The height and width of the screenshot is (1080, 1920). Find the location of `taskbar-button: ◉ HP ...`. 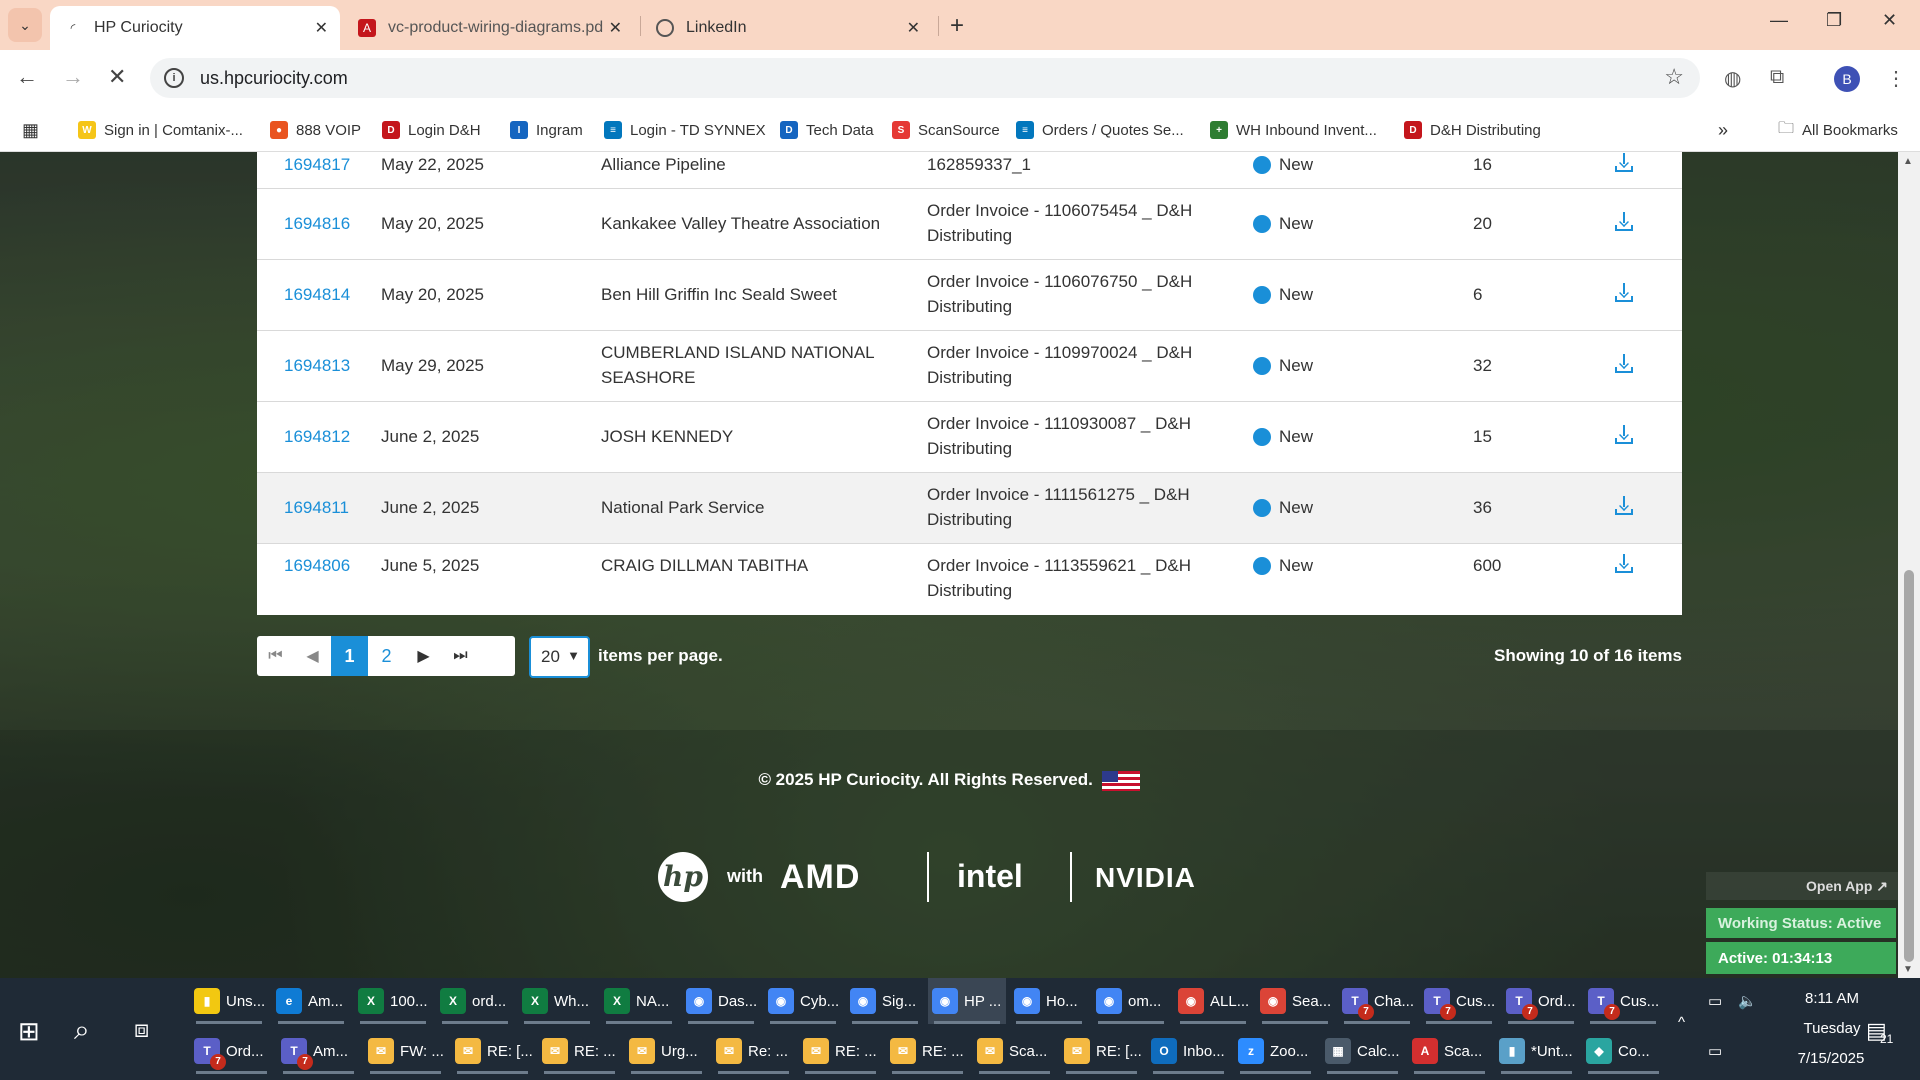

taskbar-button: ◉ HP ... is located at coordinates (967, 1001).